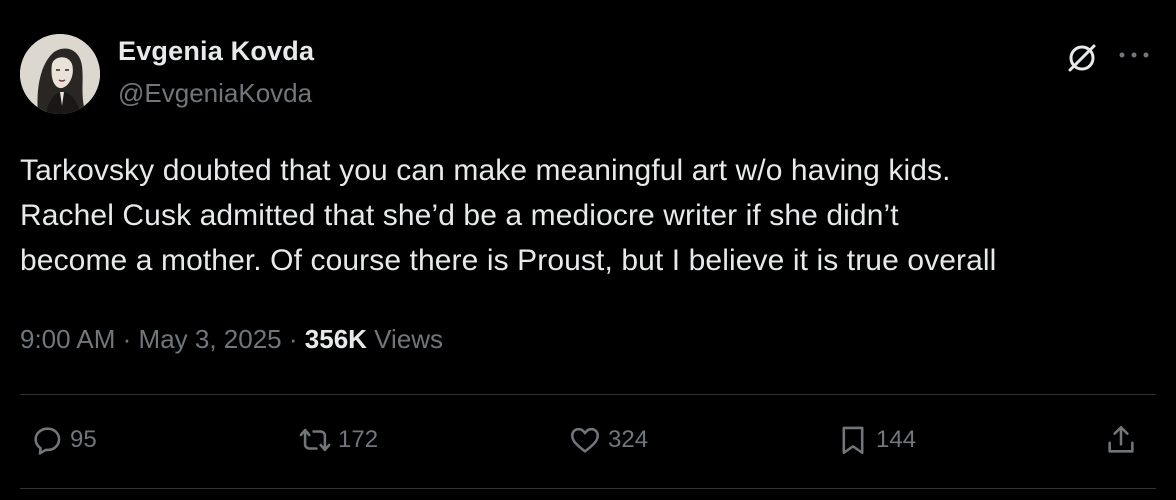 The image size is (1176, 500). Describe the element at coordinates (215, 93) in the screenshot. I see `author-handle: @EvgeniaKovda` at that location.